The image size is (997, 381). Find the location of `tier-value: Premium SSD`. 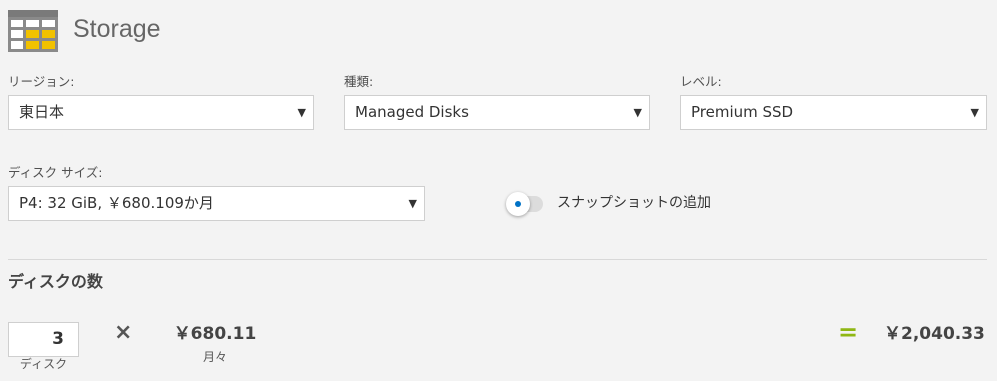

tier-value: Premium SSD is located at coordinates (742, 112).